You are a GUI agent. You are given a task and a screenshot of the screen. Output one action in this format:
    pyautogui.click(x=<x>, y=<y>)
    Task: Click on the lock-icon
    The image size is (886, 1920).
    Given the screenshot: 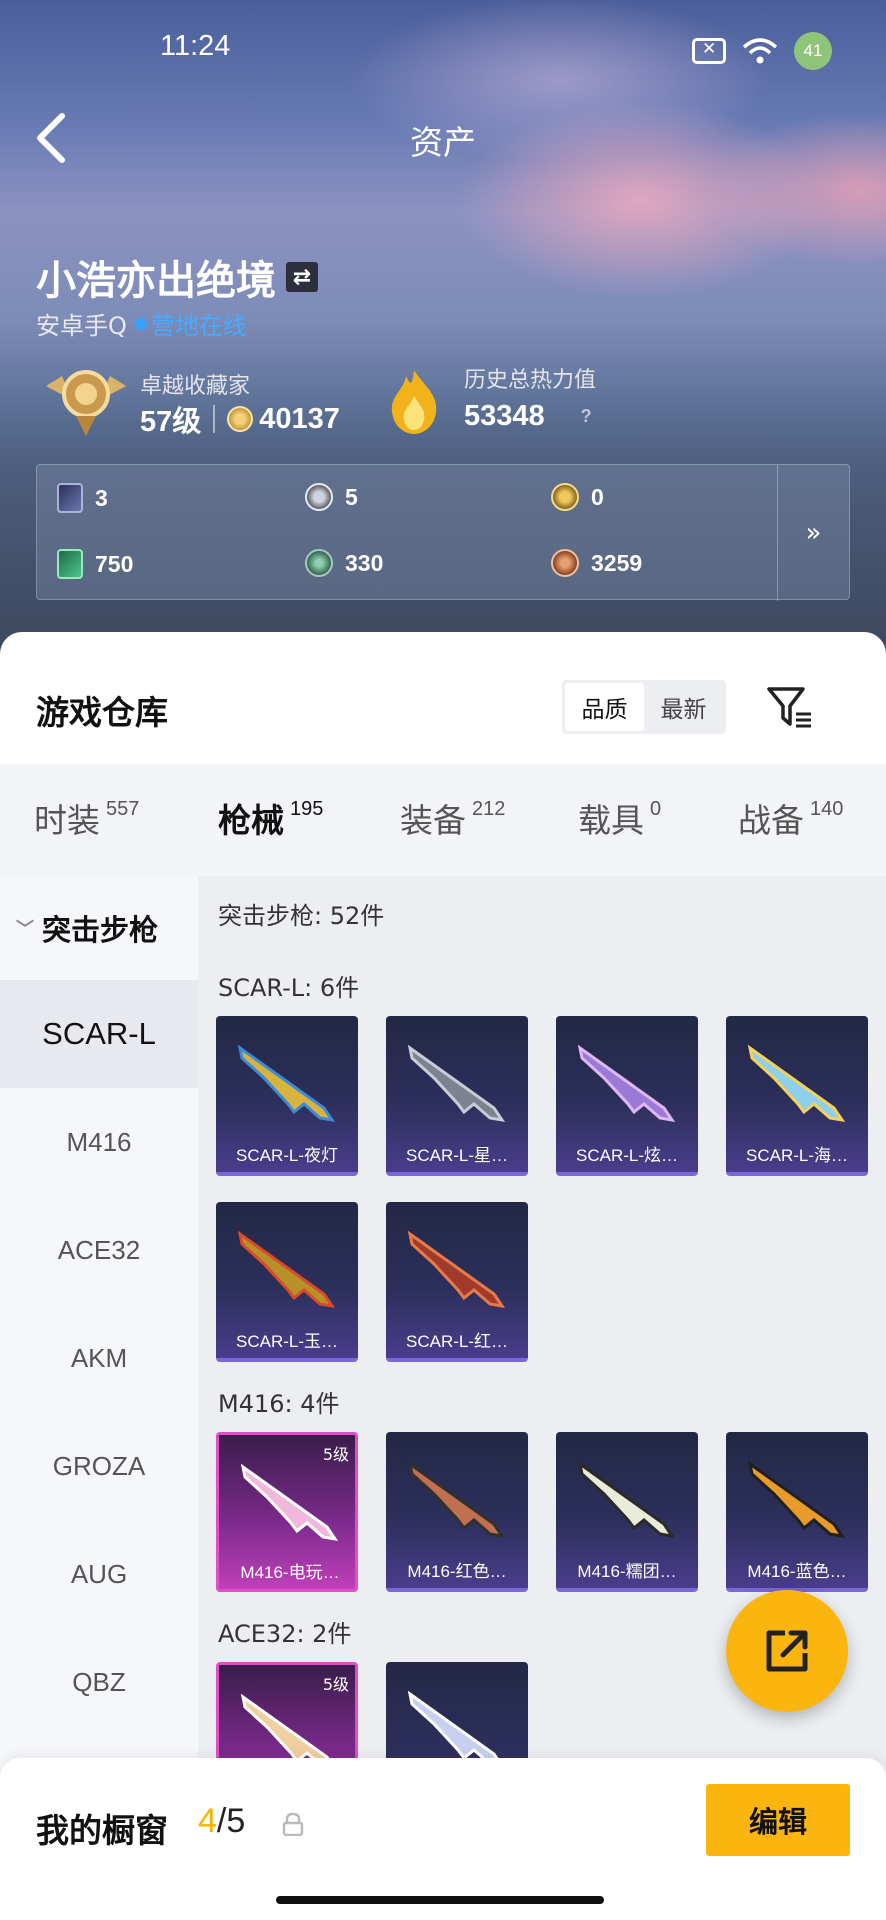 What is the action you would take?
    pyautogui.click(x=293, y=1824)
    